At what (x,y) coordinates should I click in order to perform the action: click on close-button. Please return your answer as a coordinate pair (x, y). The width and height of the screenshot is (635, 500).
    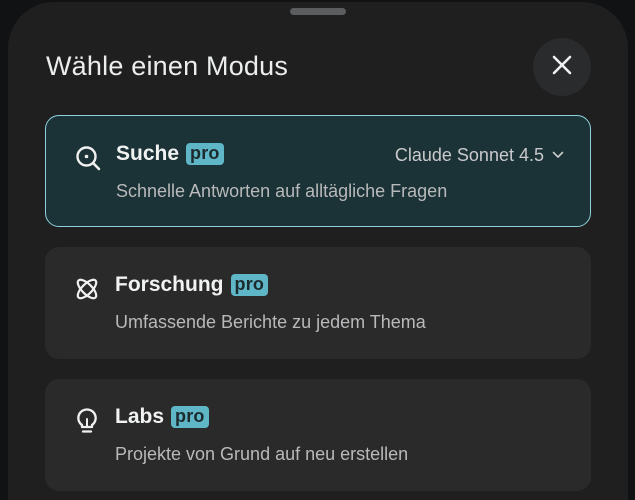
    Looking at the image, I should click on (562, 67).